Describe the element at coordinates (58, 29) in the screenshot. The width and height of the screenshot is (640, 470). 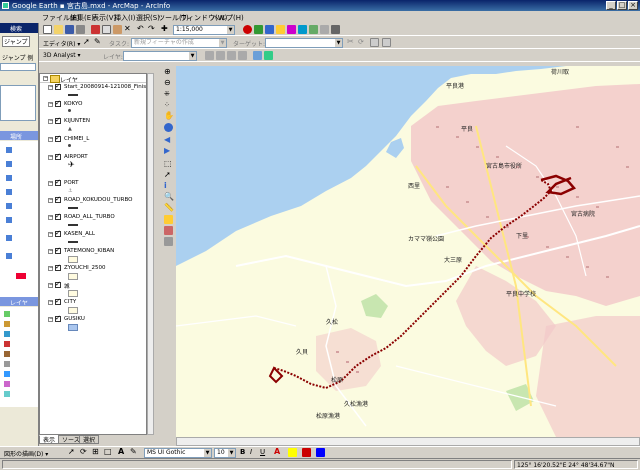
I see `open-folder-icon` at that location.